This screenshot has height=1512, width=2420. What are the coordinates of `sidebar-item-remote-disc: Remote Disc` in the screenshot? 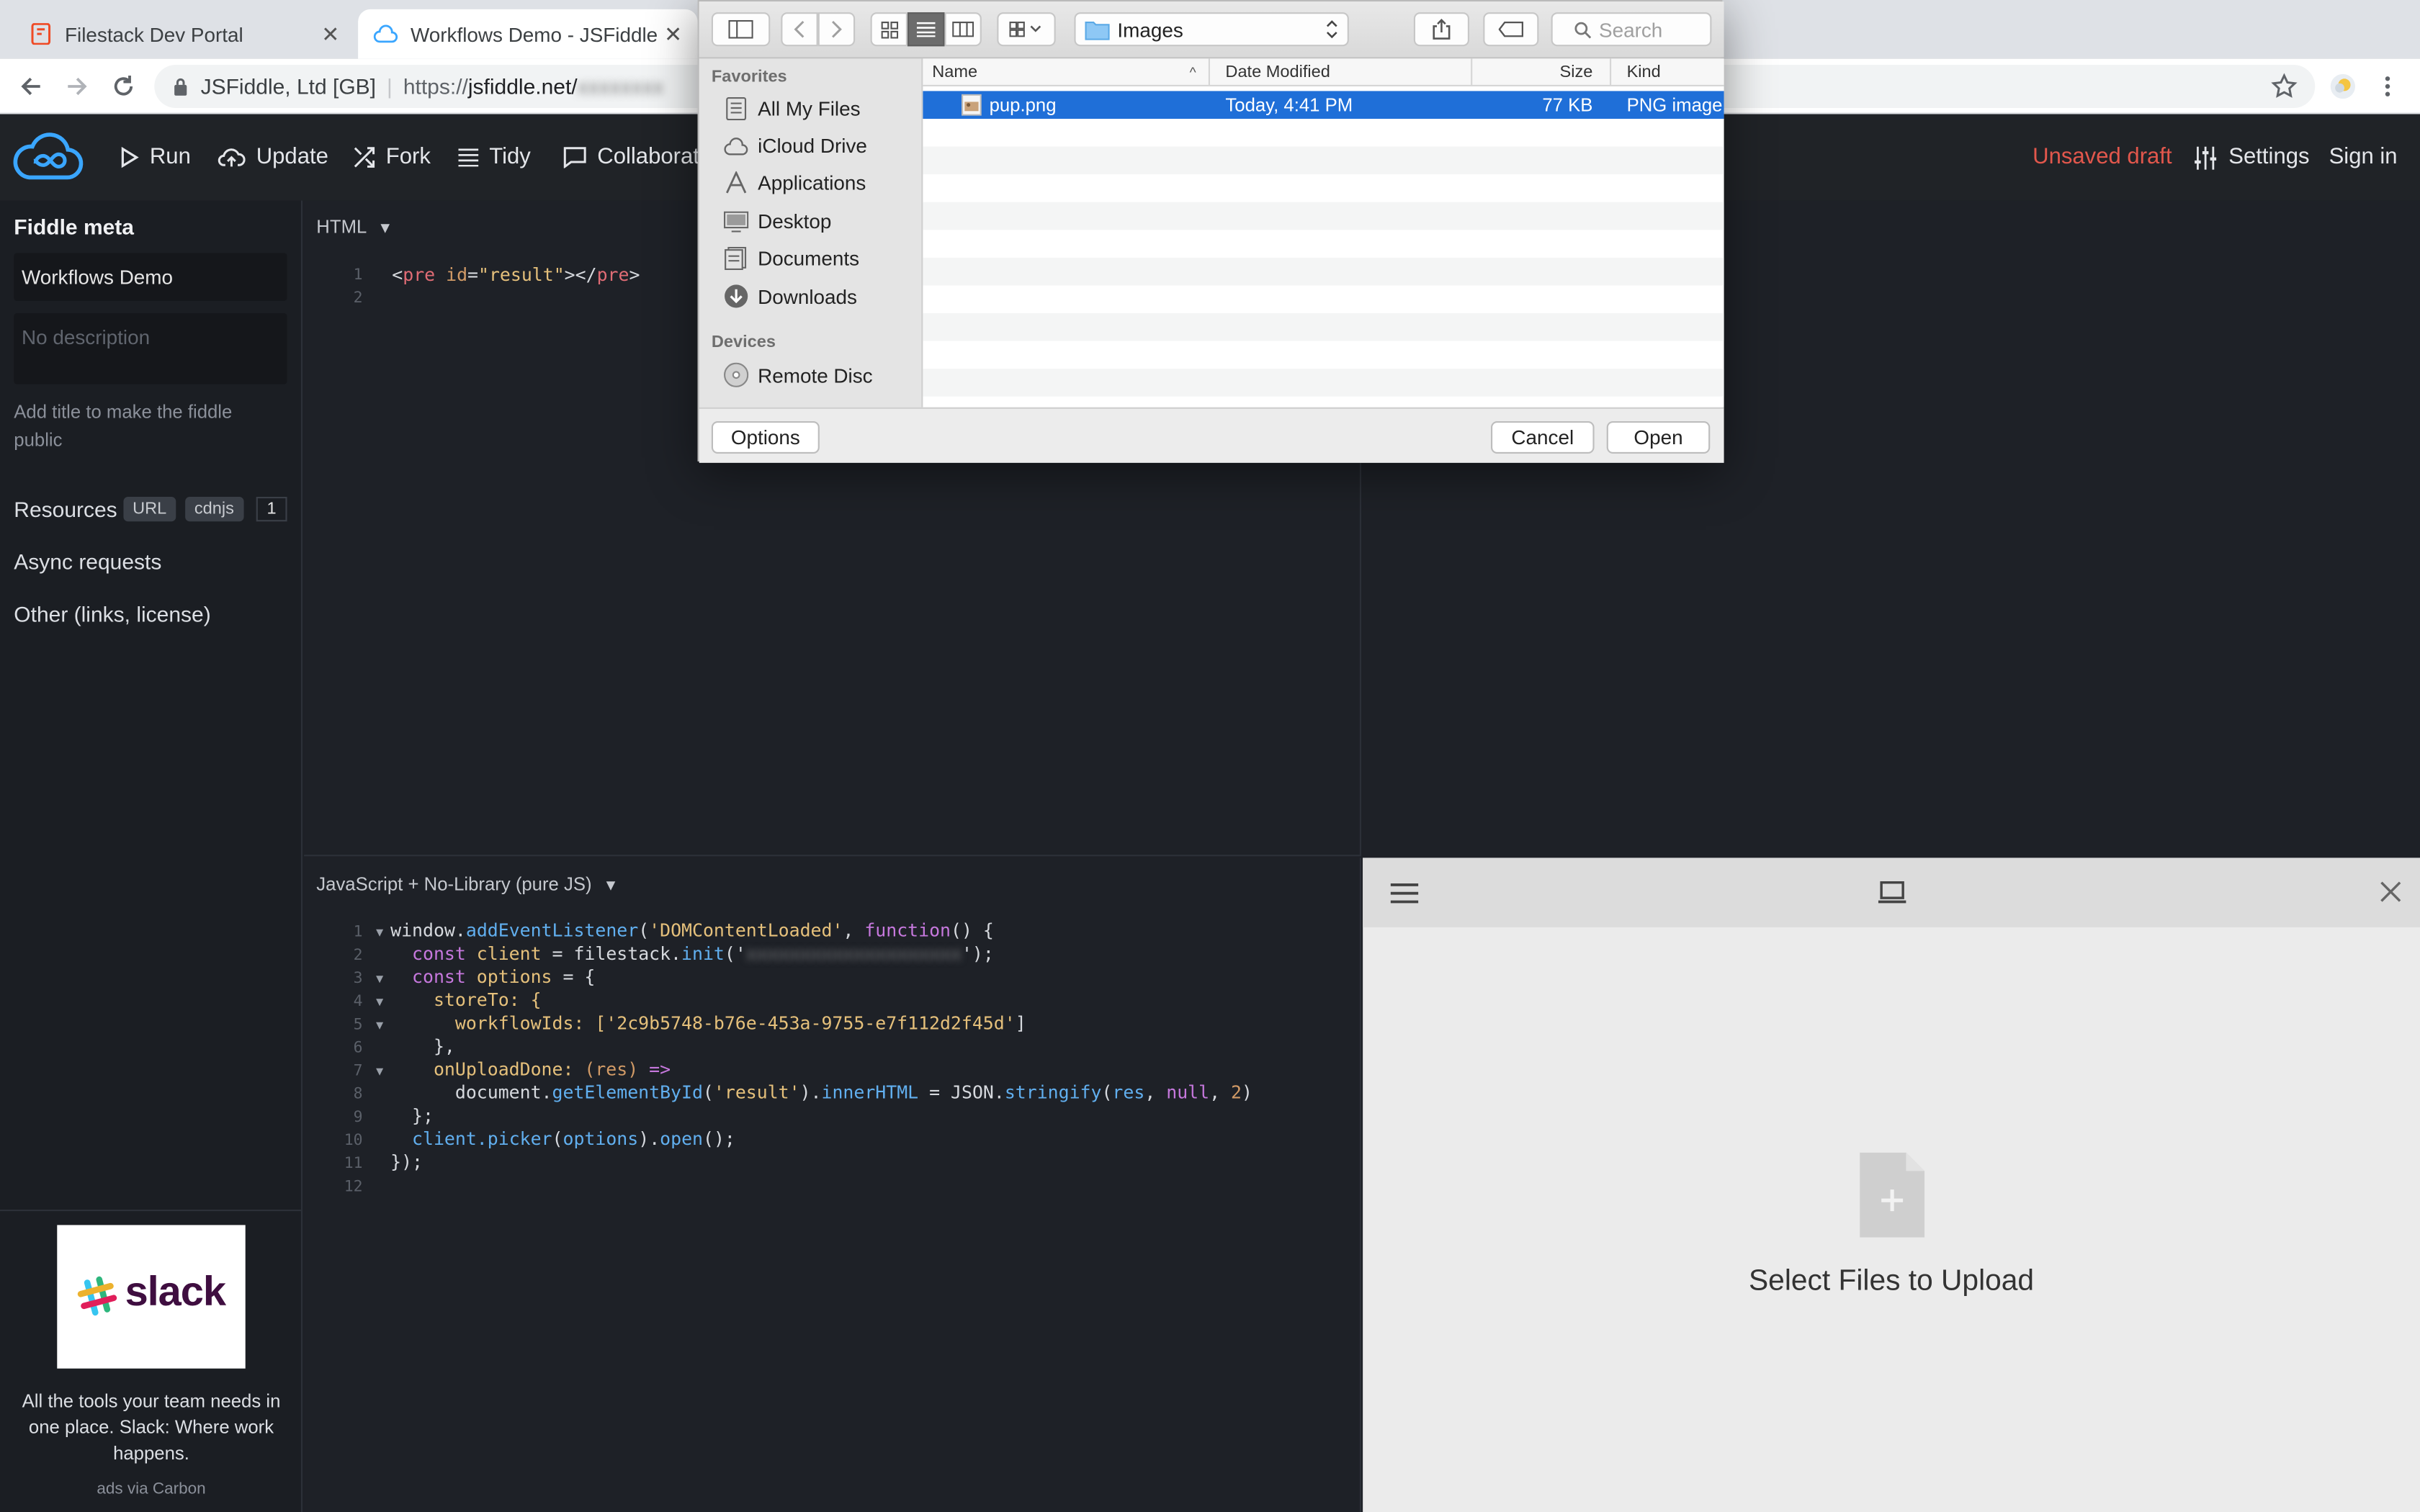 It's located at (799, 374).